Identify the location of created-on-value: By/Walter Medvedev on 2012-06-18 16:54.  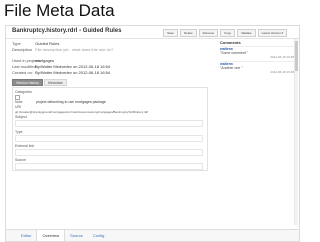
(73, 72).